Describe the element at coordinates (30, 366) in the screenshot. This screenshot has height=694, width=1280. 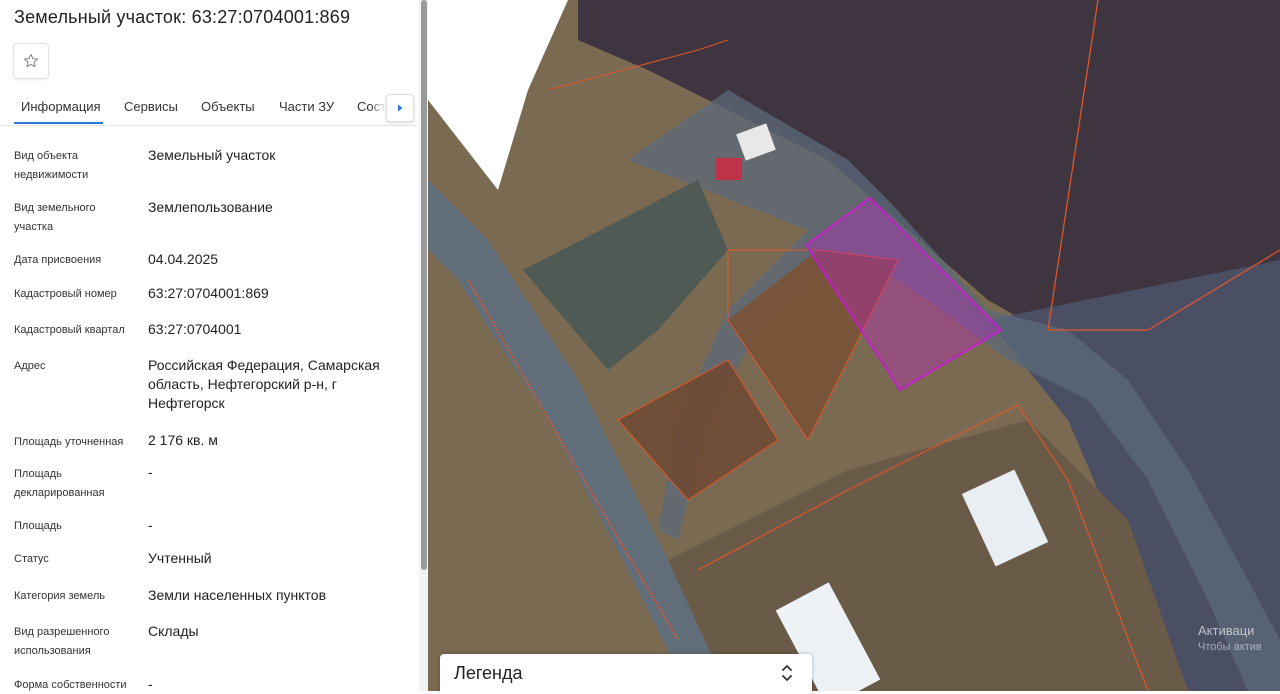
I see `field-label-address: Адрес` at that location.